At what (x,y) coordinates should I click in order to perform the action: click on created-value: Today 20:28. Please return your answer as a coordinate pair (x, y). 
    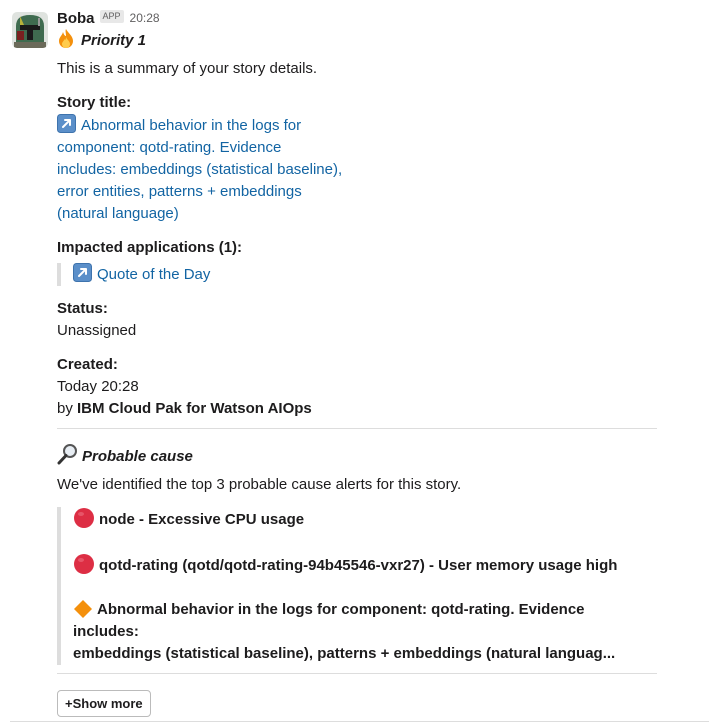
    Looking at the image, I should click on (98, 386).